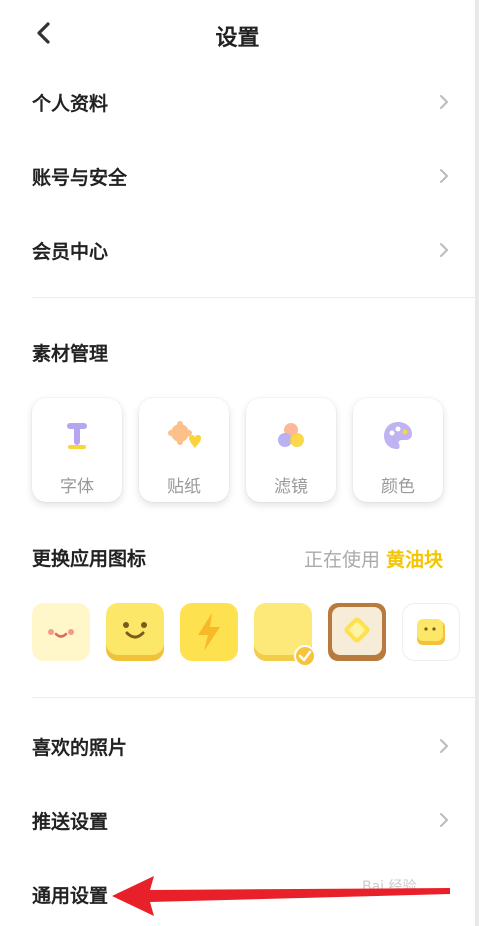 Image resolution: width=479 pixels, height=926 pixels. I want to click on app-icon-option-mini, so click(431, 632).